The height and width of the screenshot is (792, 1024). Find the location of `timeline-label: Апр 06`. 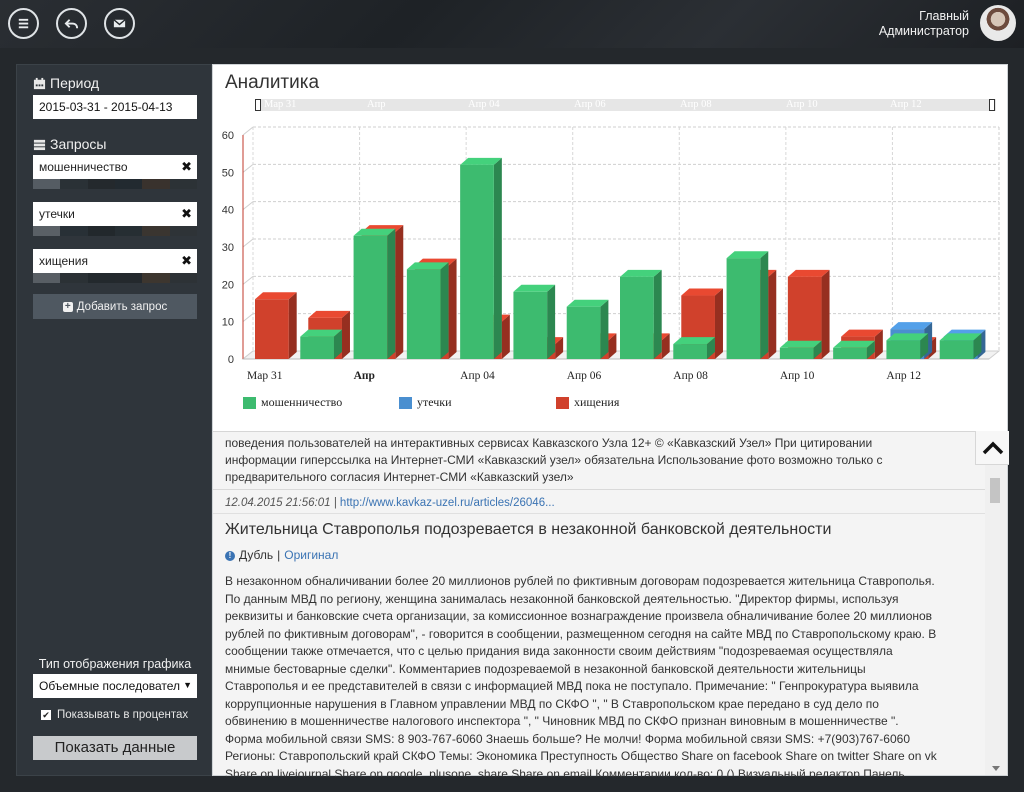

timeline-label: Апр 06 is located at coordinates (590, 104).